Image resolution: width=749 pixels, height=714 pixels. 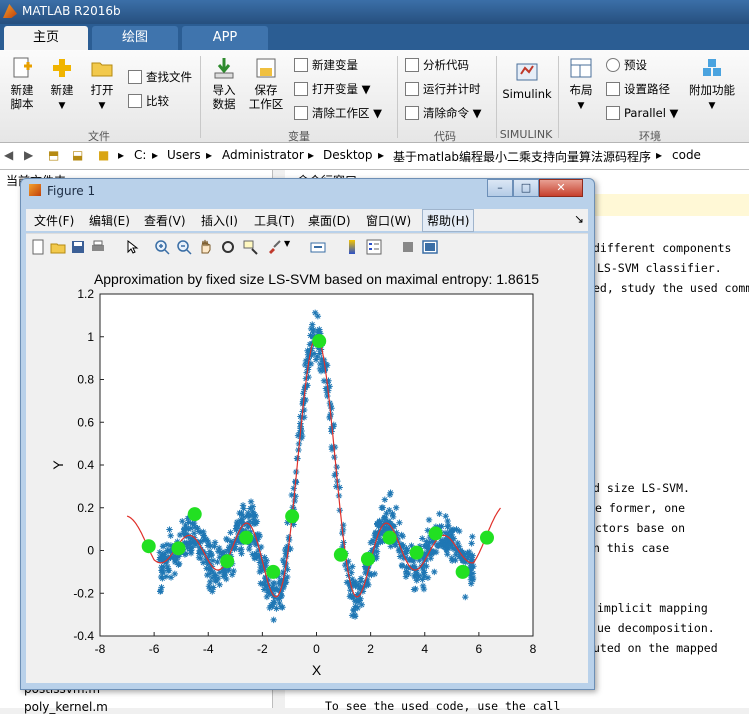 I want to click on set-path-button: 设置路径, so click(x=638, y=89).